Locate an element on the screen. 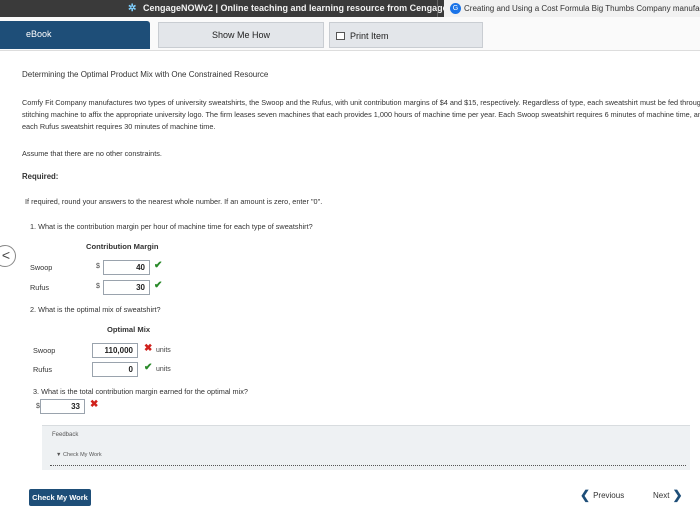 This screenshot has height=507, width=700. chevron-left-icon: ❮ is located at coordinates (585, 495).